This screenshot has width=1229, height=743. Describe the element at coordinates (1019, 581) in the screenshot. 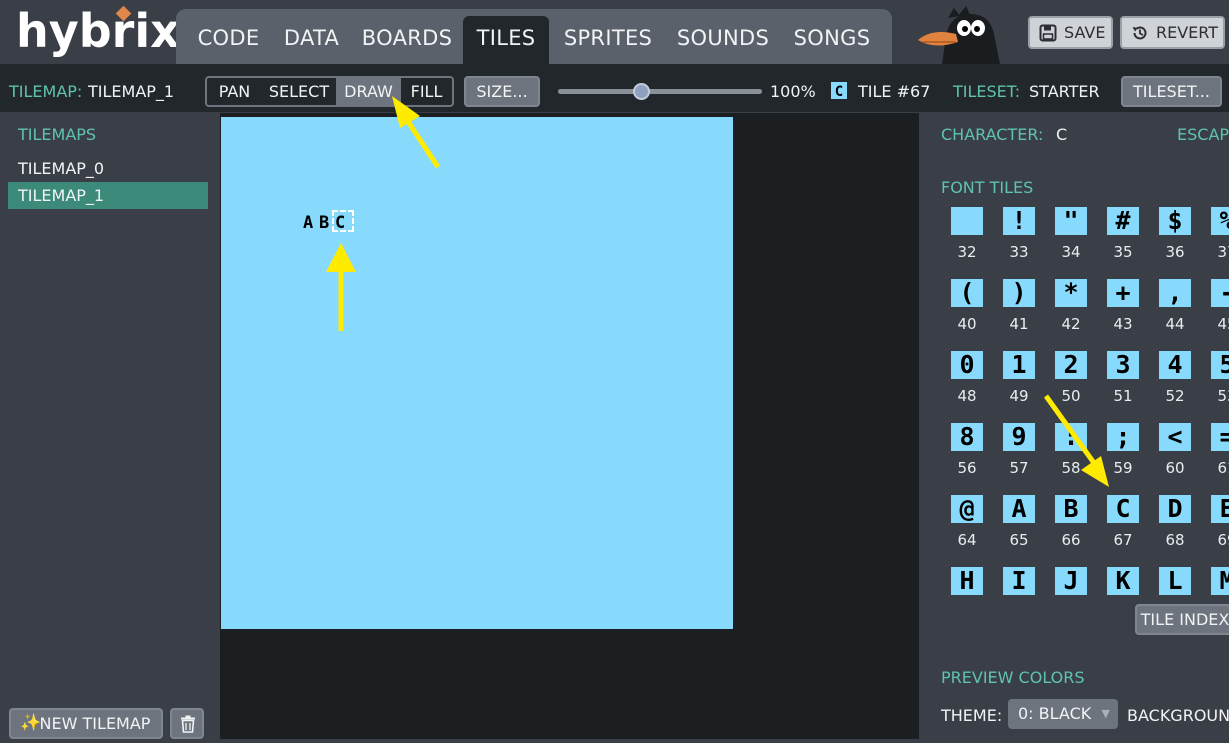

I see `font-tile: I` at that location.